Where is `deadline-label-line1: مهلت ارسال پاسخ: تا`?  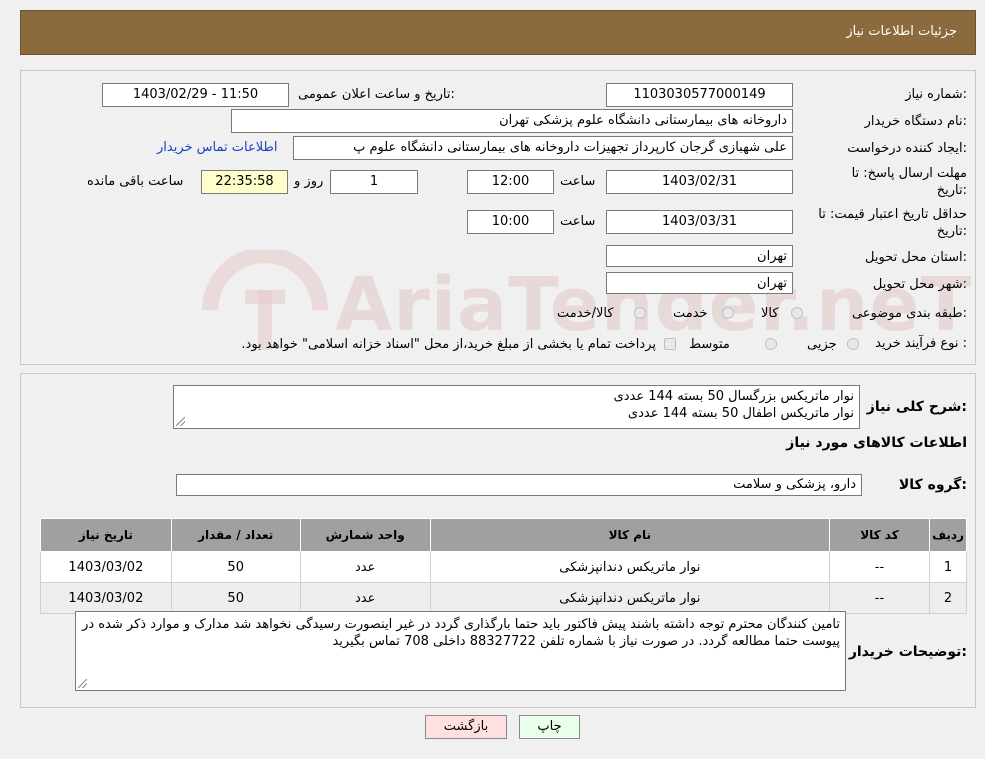
deadline-label-line1: مهلت ارسال پاسخ: تا is located at coordinates (909, 173).